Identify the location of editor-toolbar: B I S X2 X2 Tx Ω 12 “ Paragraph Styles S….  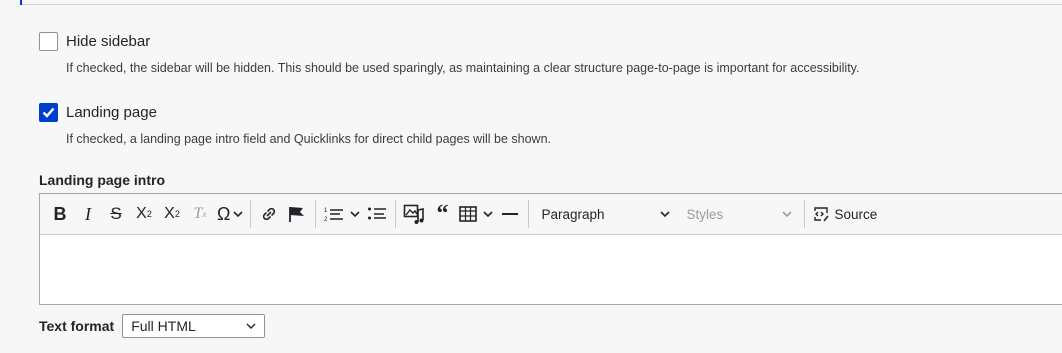
(551, 214).